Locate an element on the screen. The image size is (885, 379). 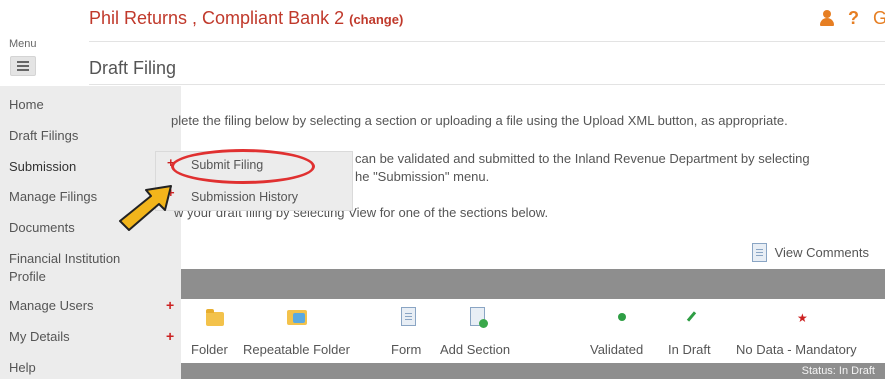
form-icon is located at coordinates (408, 316).